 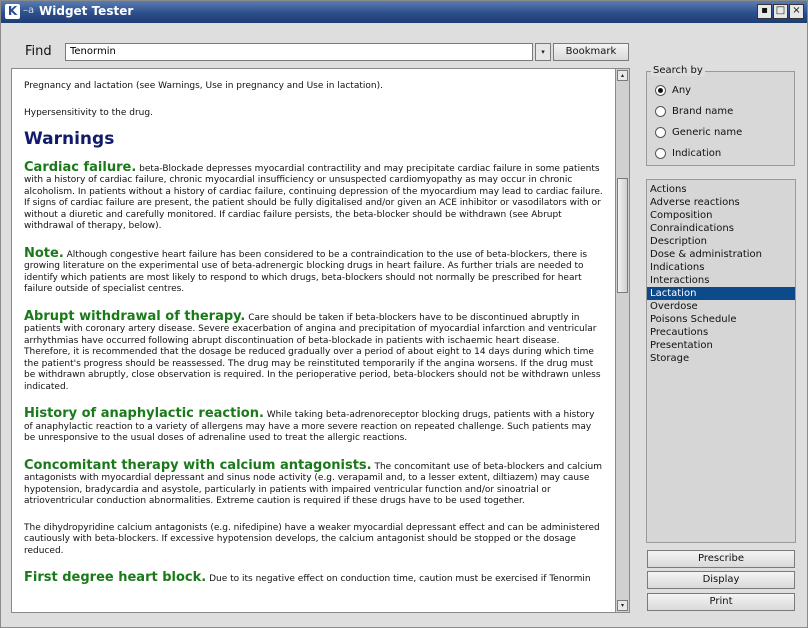 I want to click on scroll-down-icon: ▾, so click(x=622, y=605).